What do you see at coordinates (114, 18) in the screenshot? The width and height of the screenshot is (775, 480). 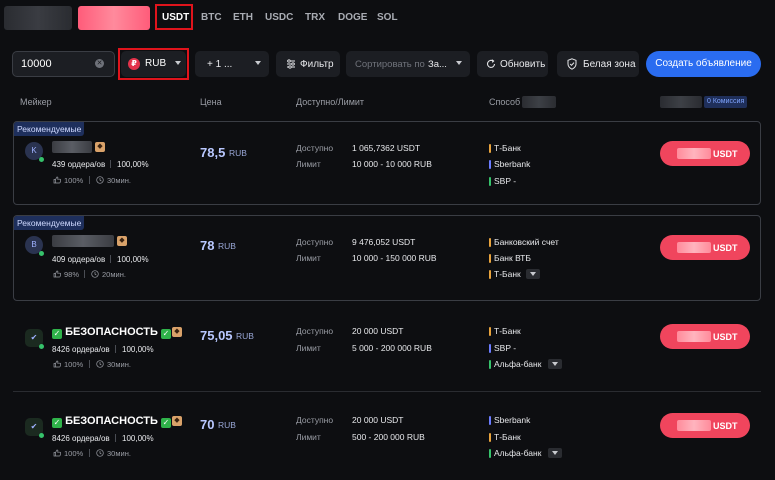 I see `trade-tab-sell-blurred` at bounding box center [114, 18].